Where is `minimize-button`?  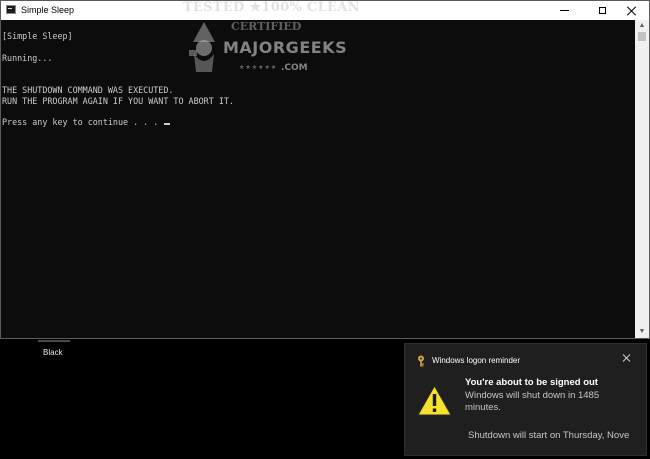 minimize-button is located at coordinates (564, 10).